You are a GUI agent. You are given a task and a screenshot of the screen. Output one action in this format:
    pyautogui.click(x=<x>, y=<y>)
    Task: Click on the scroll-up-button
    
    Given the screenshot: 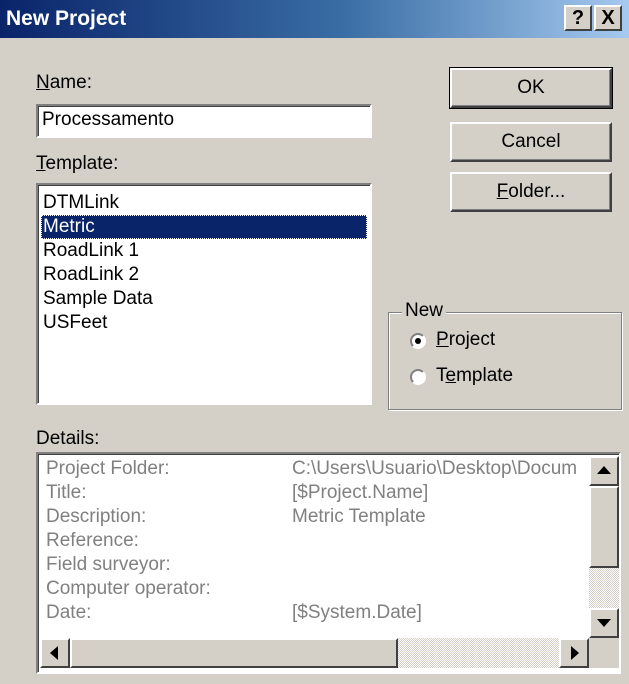 What is the action you would take?
    pyautogui.click(x=604, y=471)
    